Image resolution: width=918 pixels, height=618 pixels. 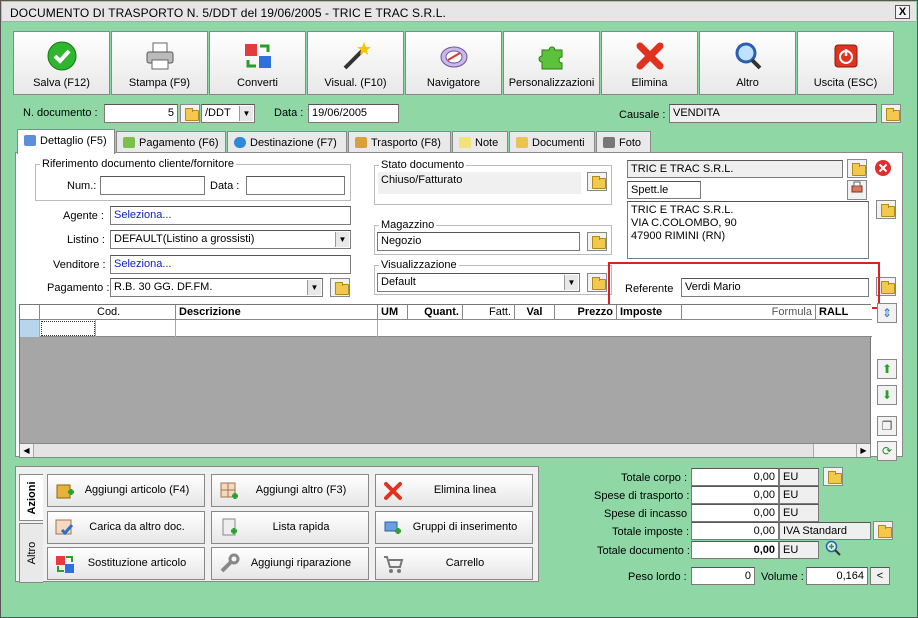 What do you see at coordinates (355, 83) in the screenshot?
I see `view-label: Visual. (F10)` at bounding box center [355, 83].